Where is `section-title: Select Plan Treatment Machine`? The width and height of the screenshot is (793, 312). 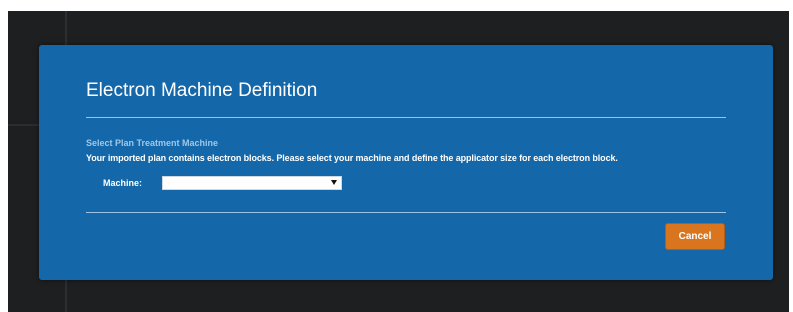 section-title: Select Plan Treatment Machine is located at coordinates (152, 143).